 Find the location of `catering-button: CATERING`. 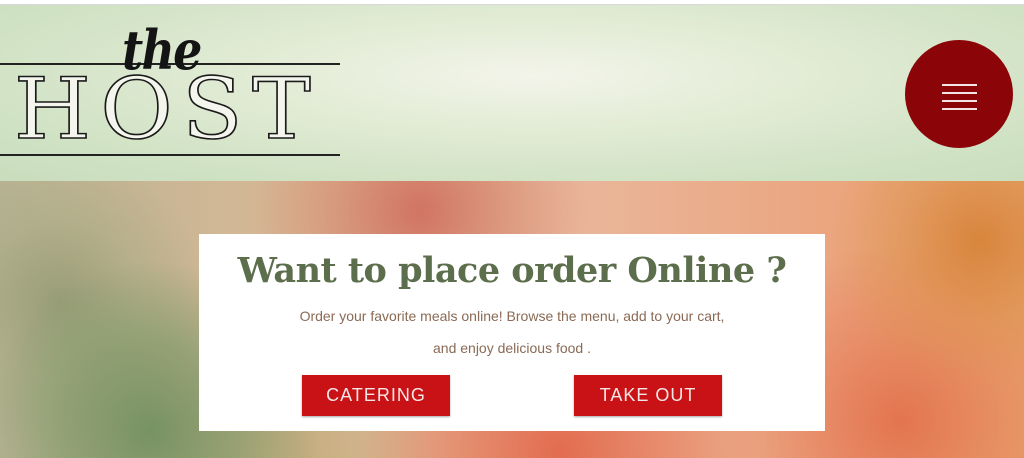

catering-button: CATERING is located at coordinates (376, 395).